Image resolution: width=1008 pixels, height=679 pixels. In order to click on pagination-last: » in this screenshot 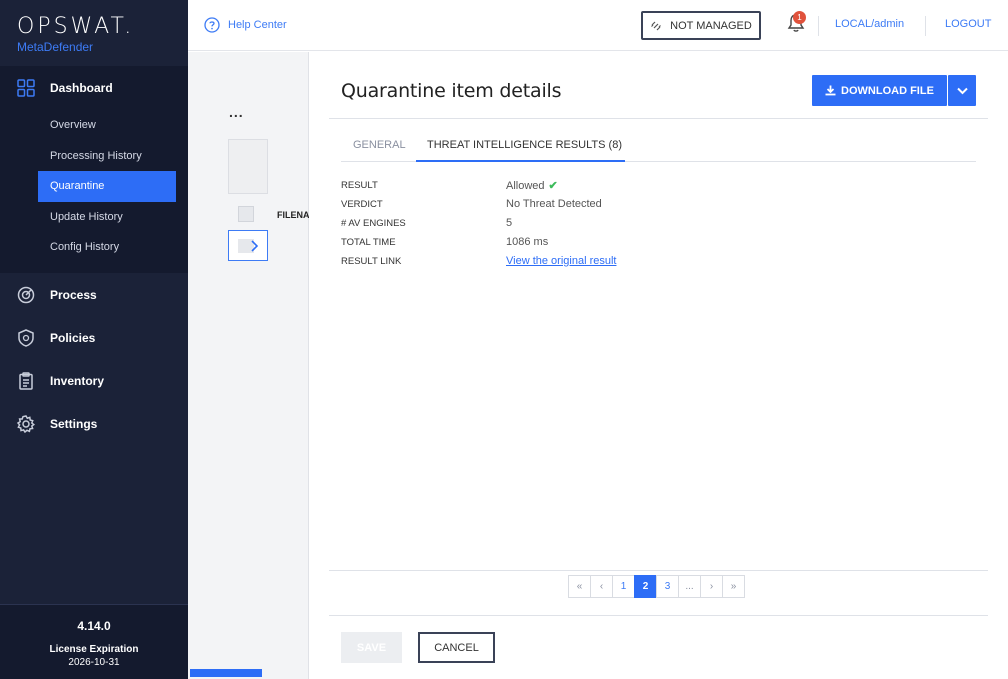, I will do `click(733, 586)`.